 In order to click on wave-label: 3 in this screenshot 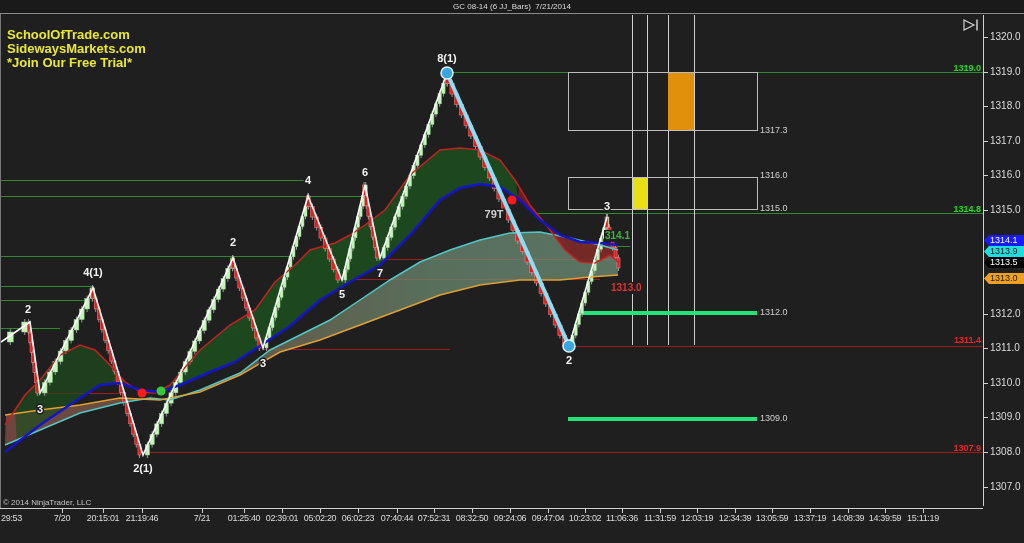, I will do `click(607, 205)`.